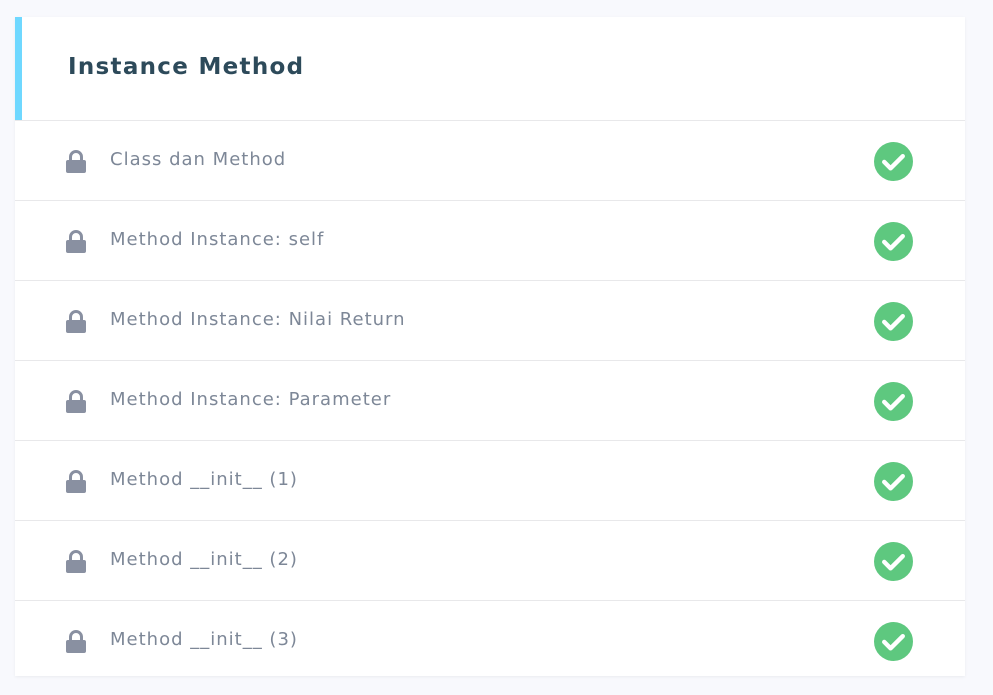  I want to click on lesson-item: Method __init__ (3), so click(490, 640).